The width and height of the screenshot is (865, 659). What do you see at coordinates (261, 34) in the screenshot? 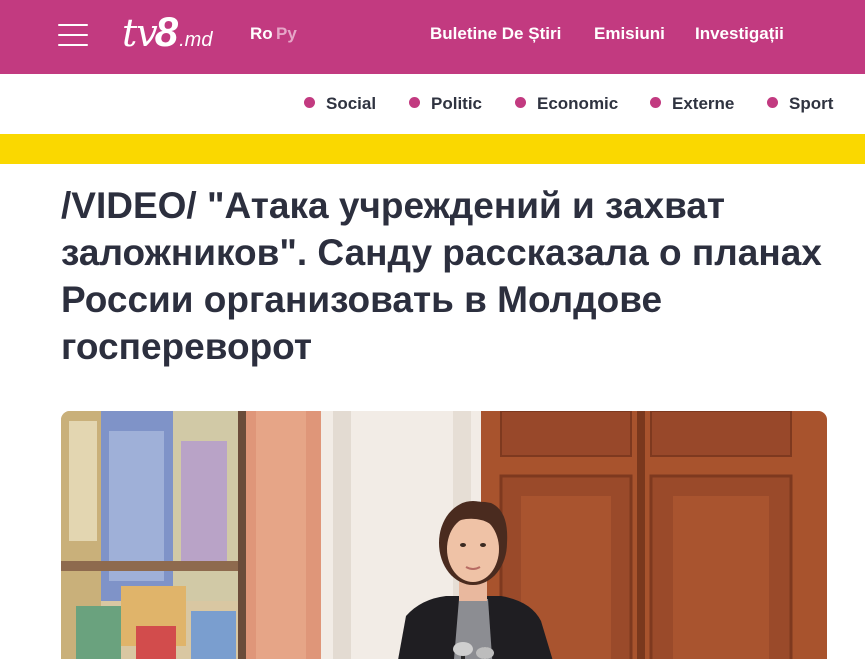
I see `language-ro: Ro` at bounding box center [261, 34].